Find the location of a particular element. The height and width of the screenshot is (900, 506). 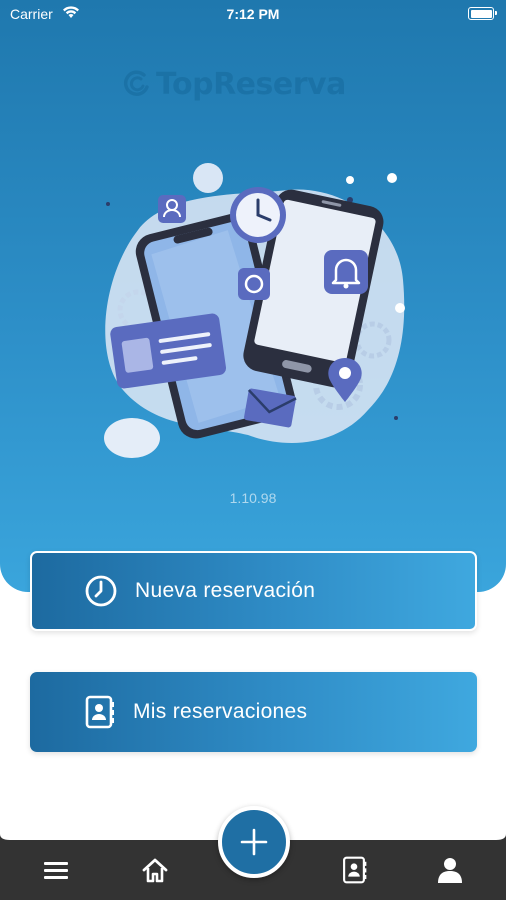

tab-home is located at coordinates (155, 870).